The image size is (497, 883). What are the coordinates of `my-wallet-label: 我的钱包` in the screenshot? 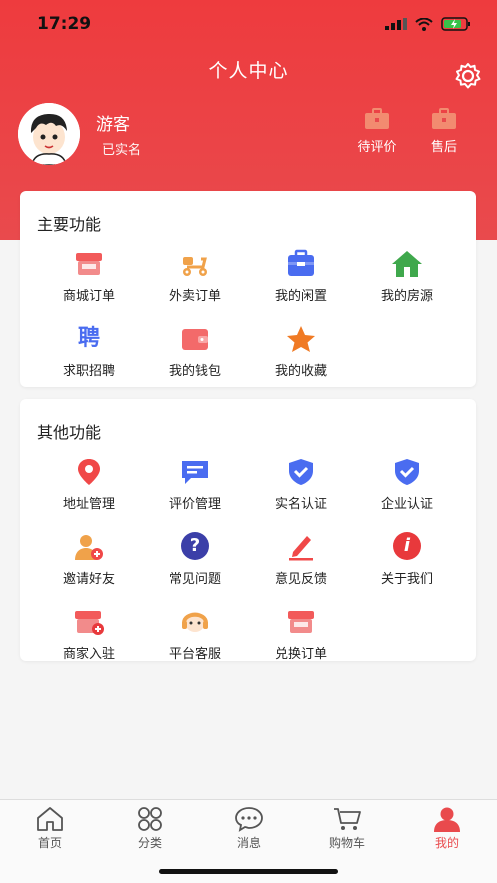 It's located at (194, 371).